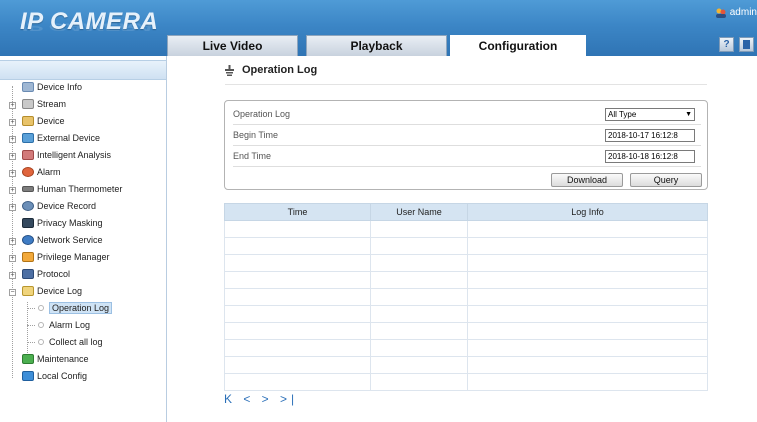 This screenshot has height=422, width=757. Describe the element at coordinates (743, 12) in the screenshot. I see `user-name: admin` at that location.